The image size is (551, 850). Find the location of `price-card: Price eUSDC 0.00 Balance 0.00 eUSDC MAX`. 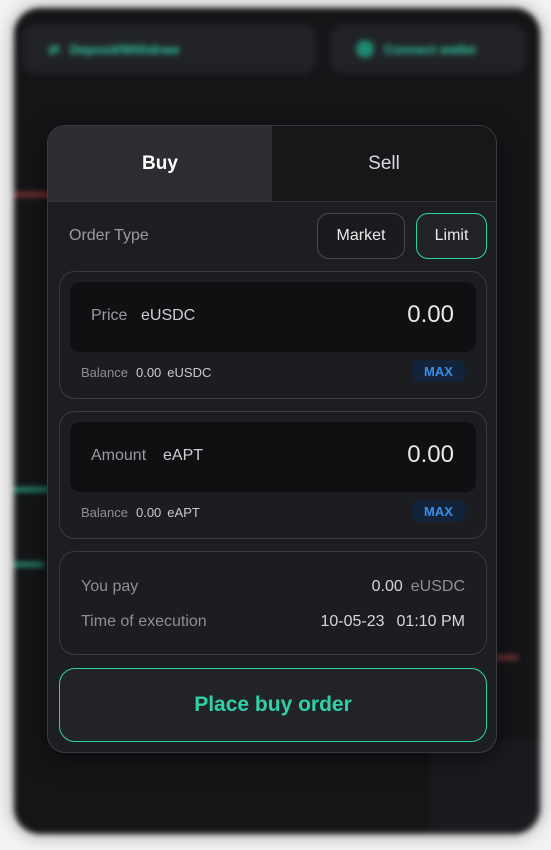

price-card: Price eUSDC 0.00 Balance 0.00 eUSDC MAX is located at coordinates (273, 335).